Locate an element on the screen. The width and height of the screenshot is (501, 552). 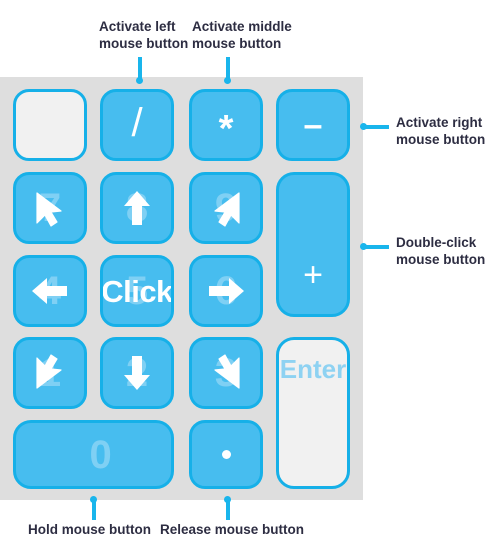
key-decimal is located at coordinates (226, 454).